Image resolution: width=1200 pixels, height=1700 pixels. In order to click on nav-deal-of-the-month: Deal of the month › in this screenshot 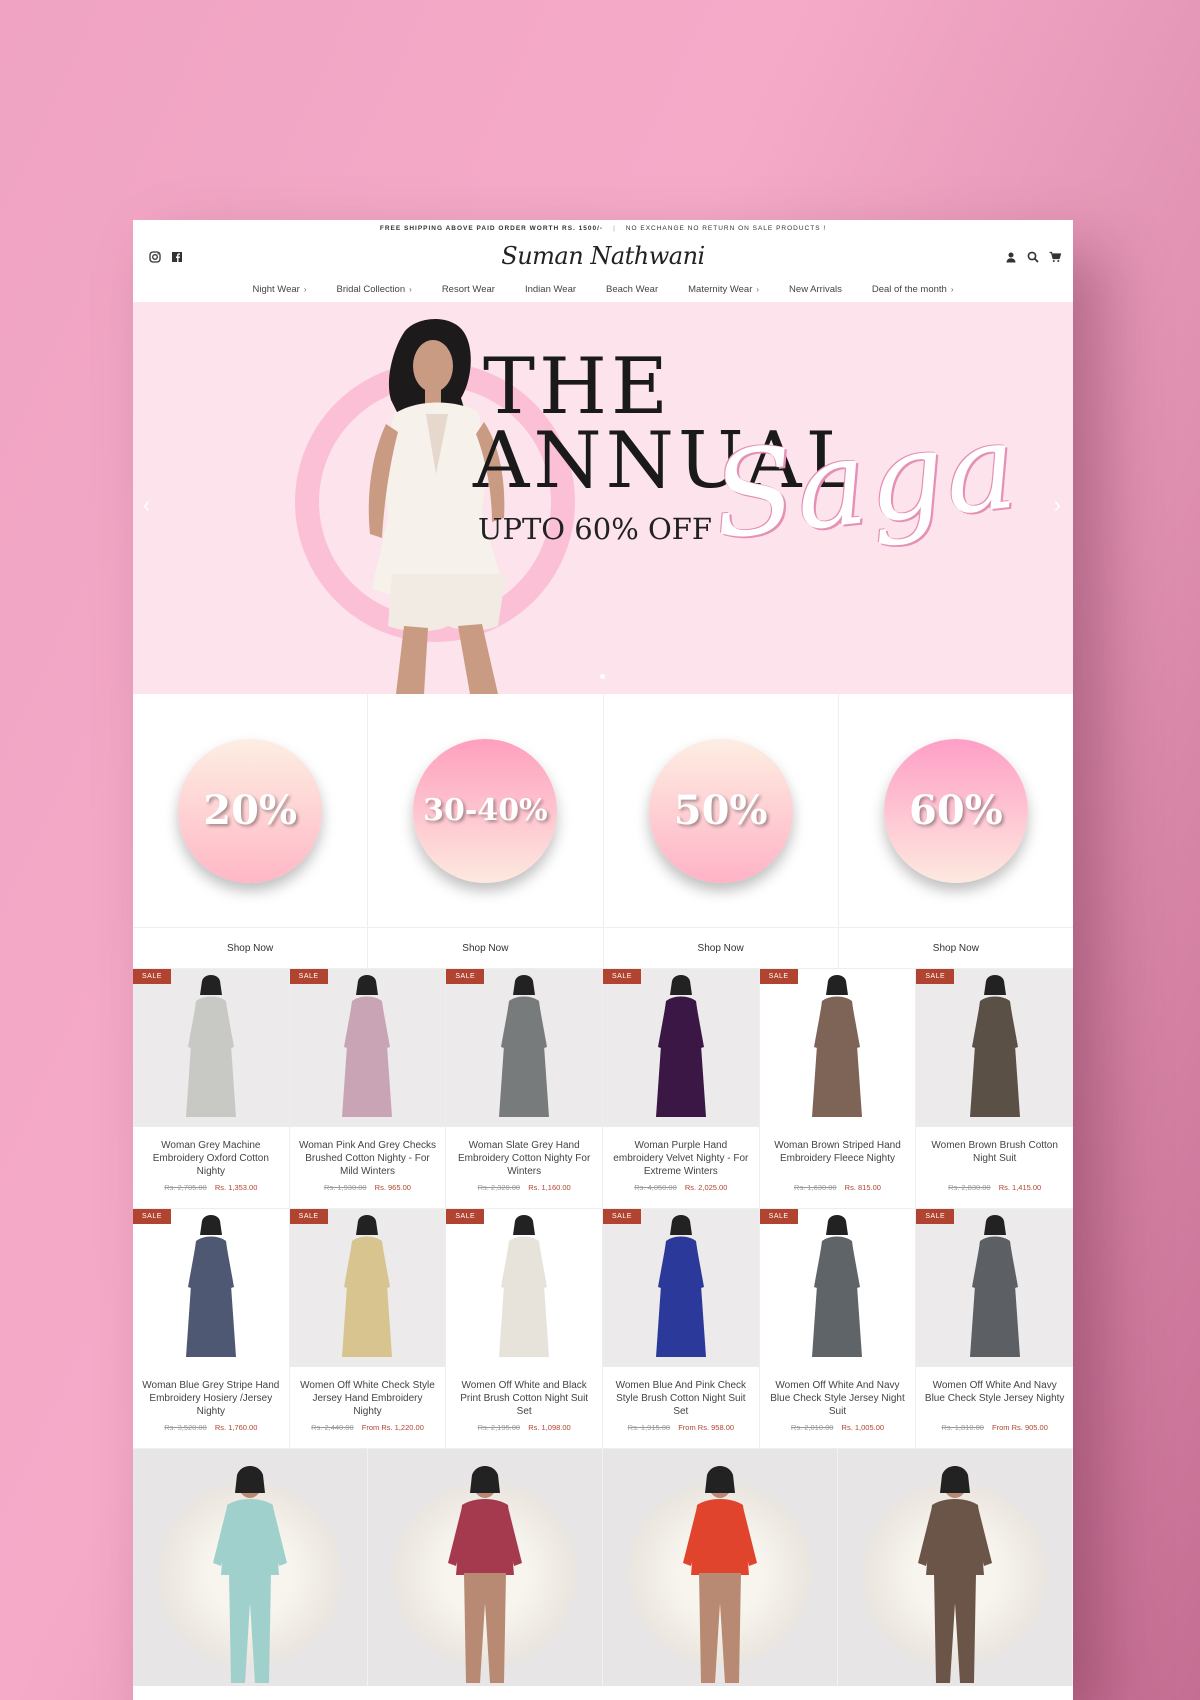, I will do `click(913, 289)`.